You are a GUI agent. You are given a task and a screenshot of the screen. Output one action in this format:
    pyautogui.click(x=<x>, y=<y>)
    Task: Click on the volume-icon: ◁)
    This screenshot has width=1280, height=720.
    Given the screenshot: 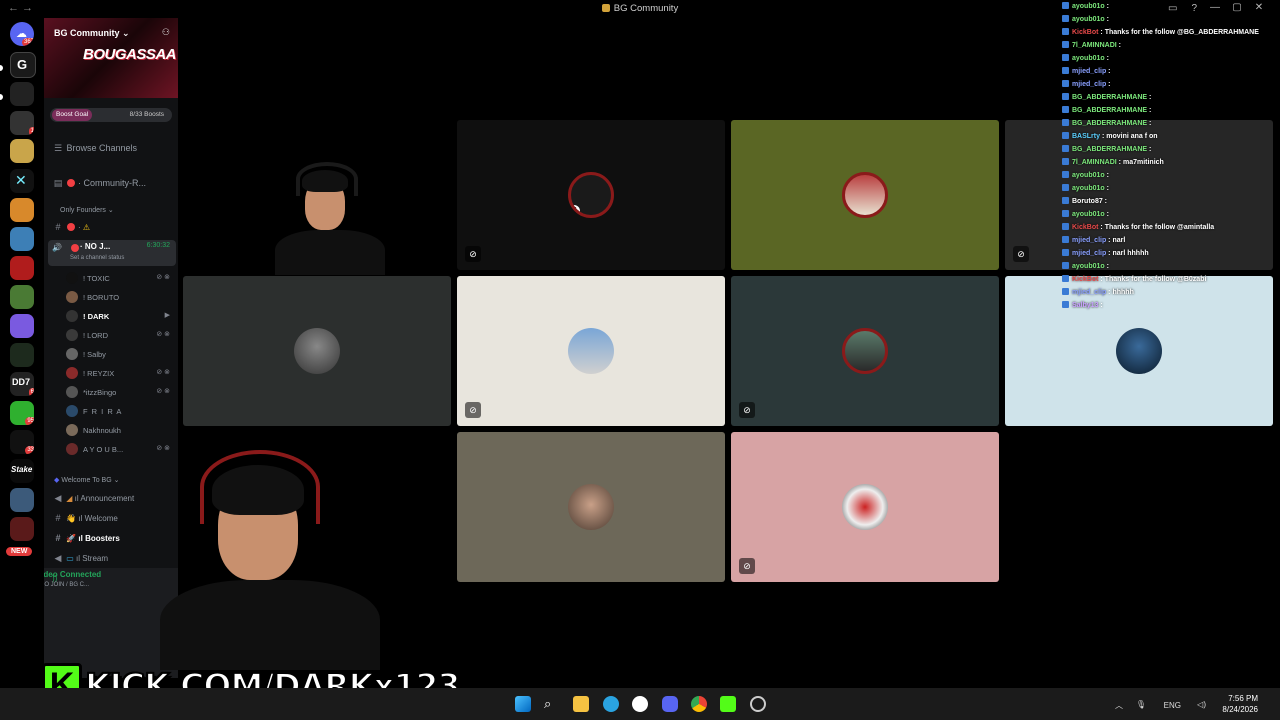 What is the action you would take?
    pyautogui.click(x=1201, y=704)
    